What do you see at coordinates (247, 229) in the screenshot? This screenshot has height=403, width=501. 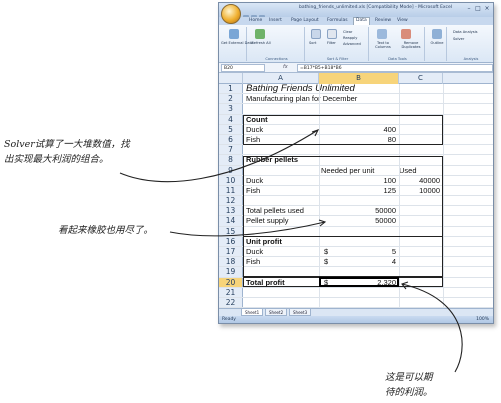 I see `pellets-arrow` at bounding box center [247, 229].